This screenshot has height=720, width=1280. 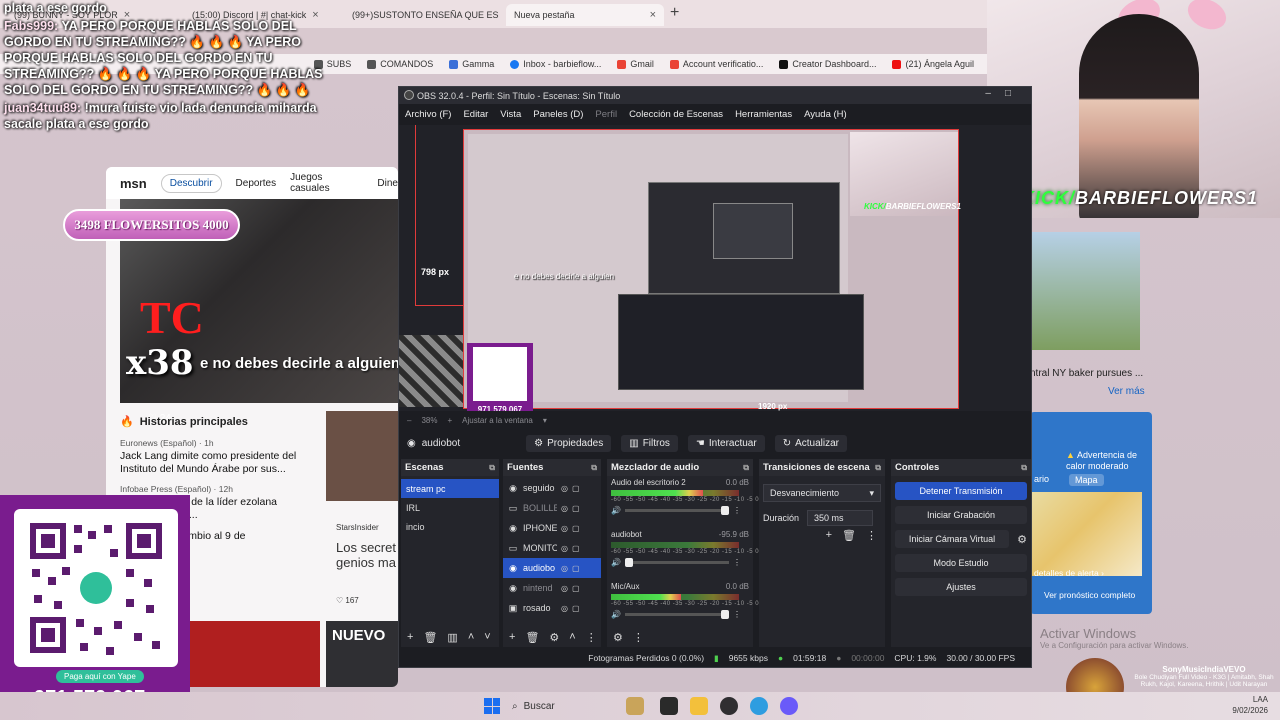 I want to click on bookmark: Gmail, so click(x=635, y=64).